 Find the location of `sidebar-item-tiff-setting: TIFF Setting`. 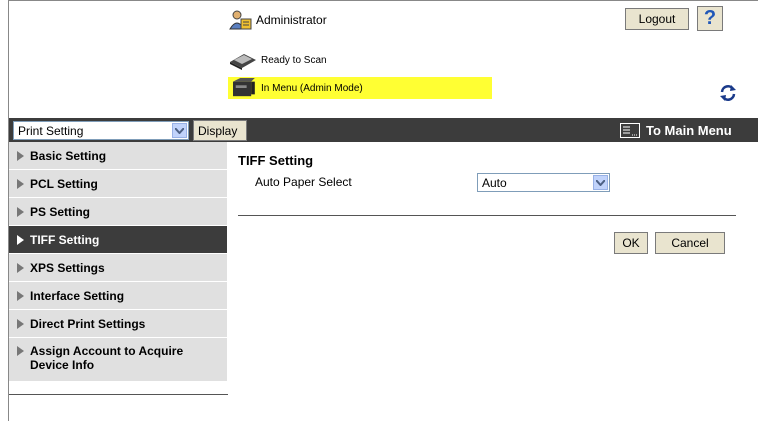

sidebar-item-tiff-setting: TIFF Setting is located at coordinates (118, 240).